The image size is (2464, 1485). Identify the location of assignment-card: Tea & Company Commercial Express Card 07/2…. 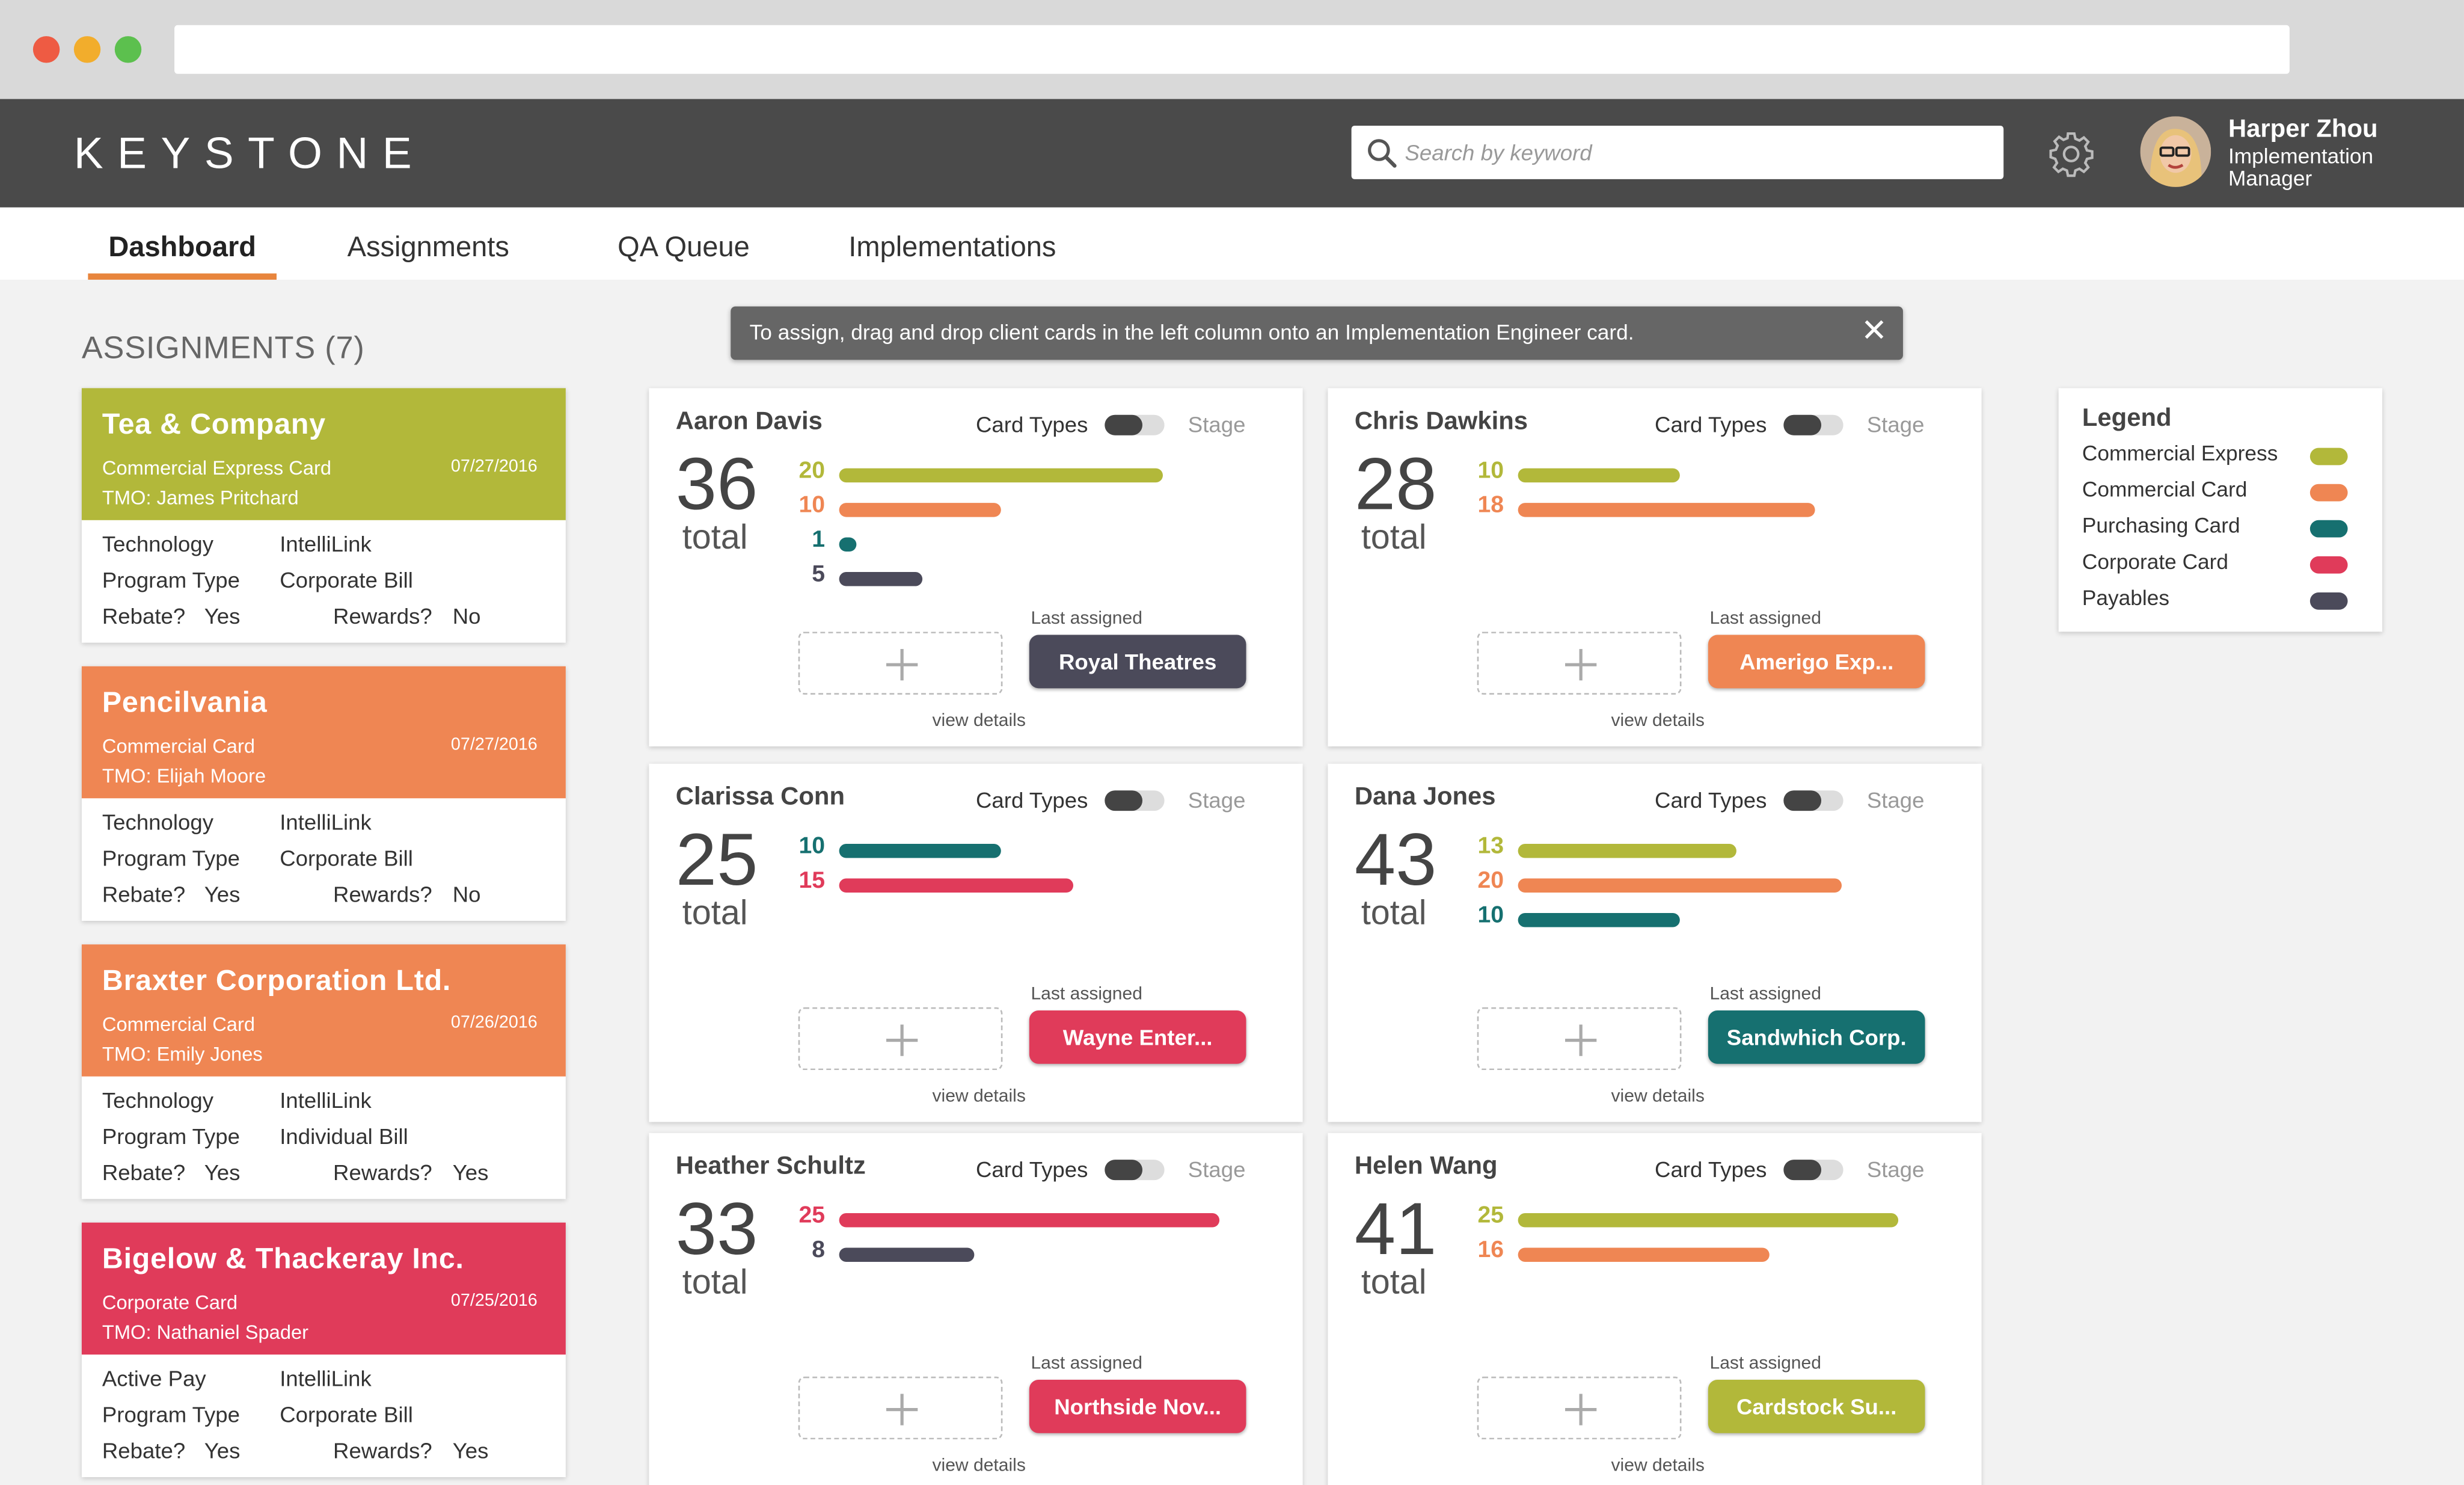
(323, 515).